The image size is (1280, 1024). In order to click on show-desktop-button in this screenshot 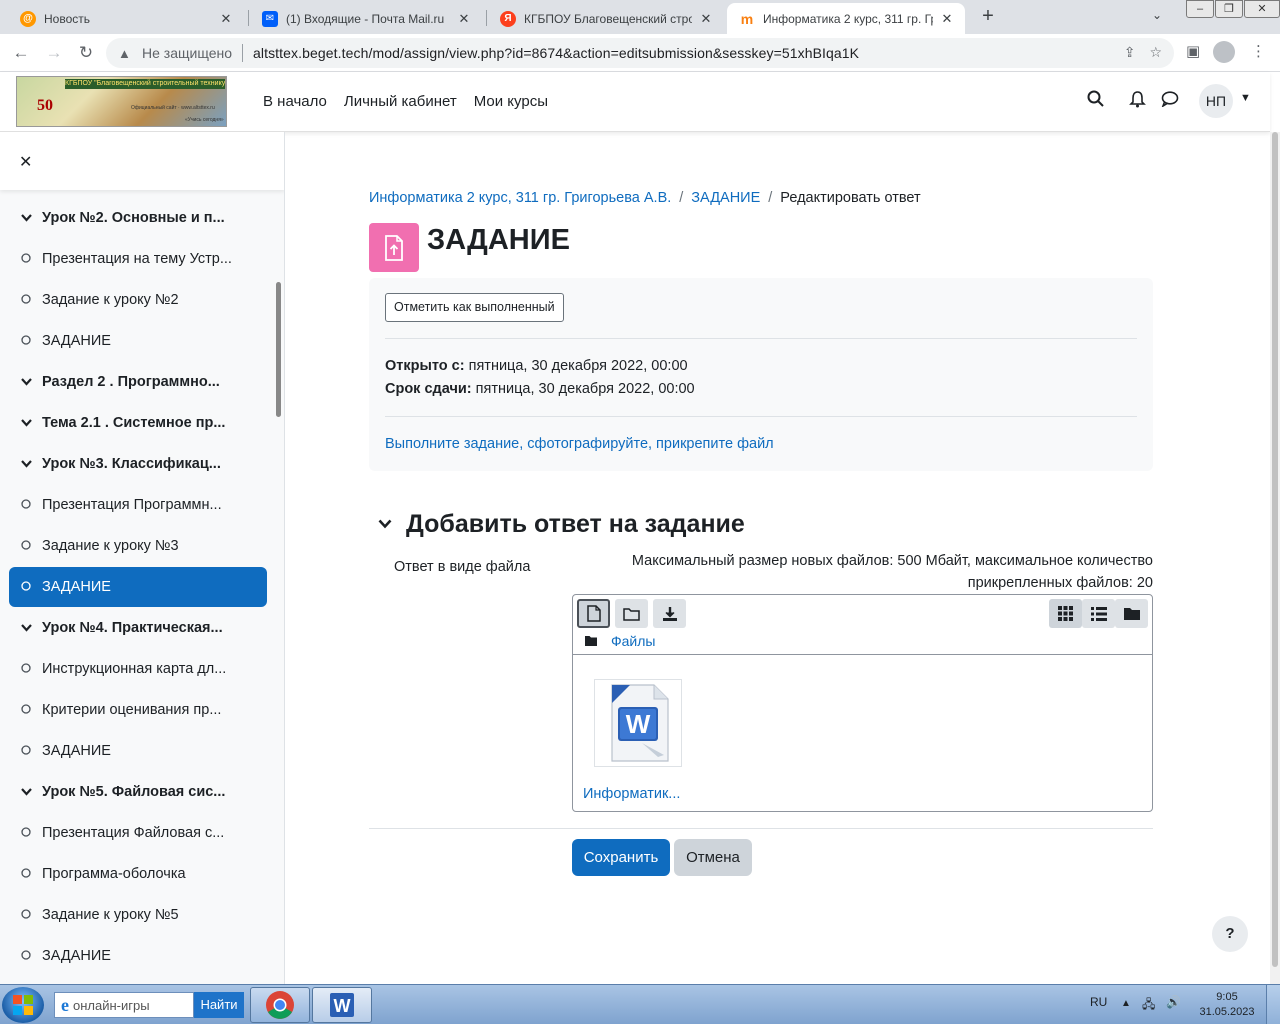, I will do `click(1273, 1004)`.